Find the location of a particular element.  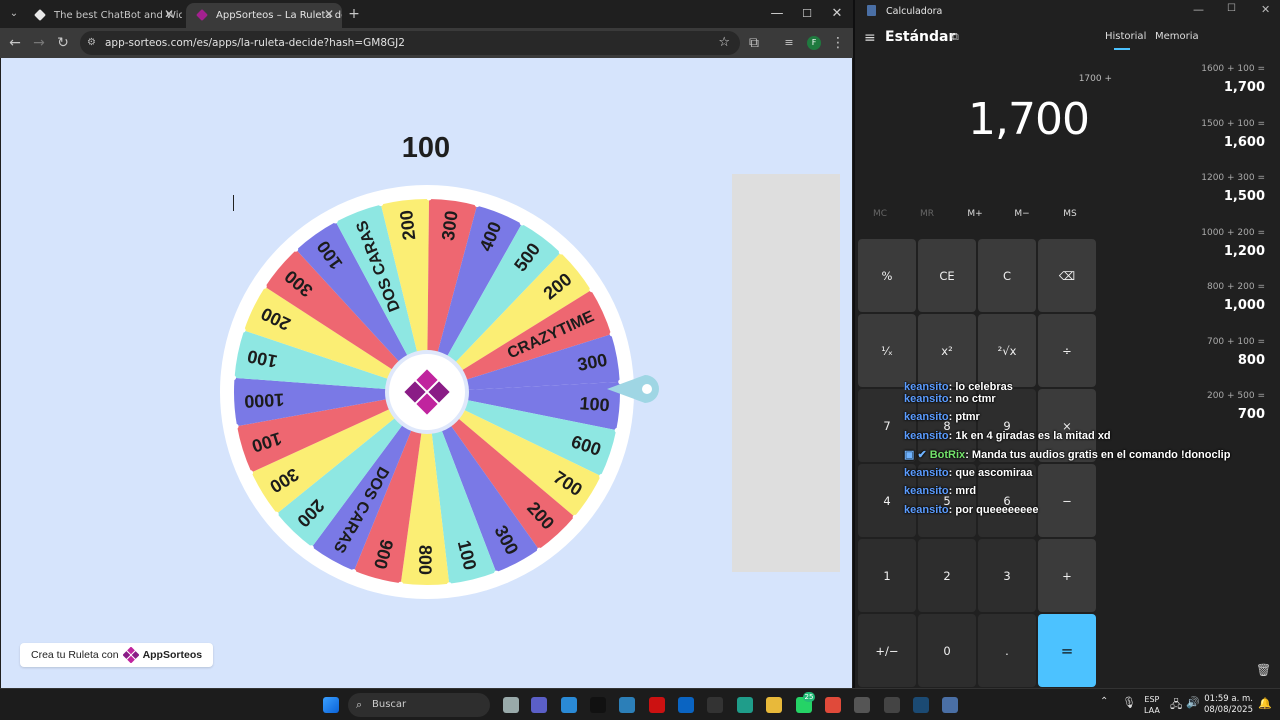

windows-start-icon is located at coordinates (331, 705).